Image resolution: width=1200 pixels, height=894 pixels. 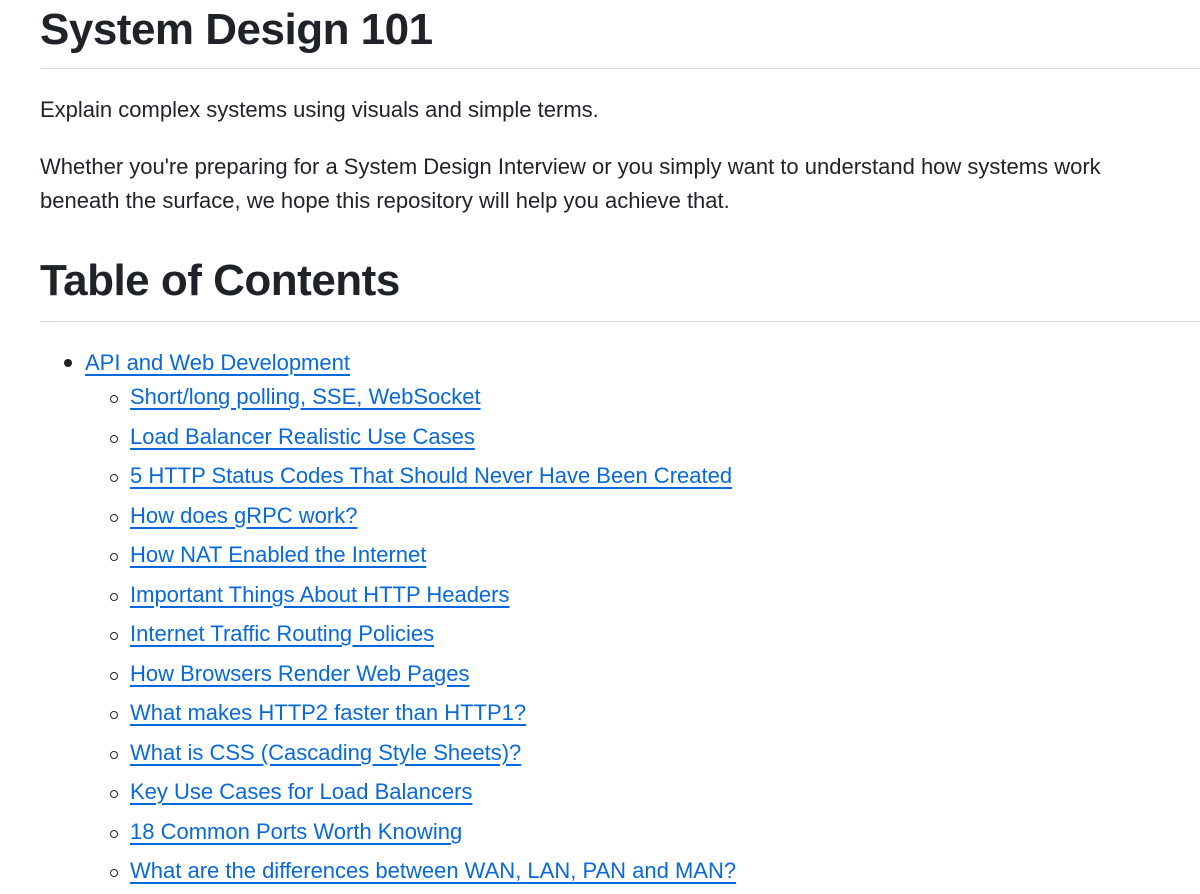 What do you see at coordinates (220, 280) in the screenshot?
I see `toc-heading: Table of Contents` at bounding box center [220, 280].